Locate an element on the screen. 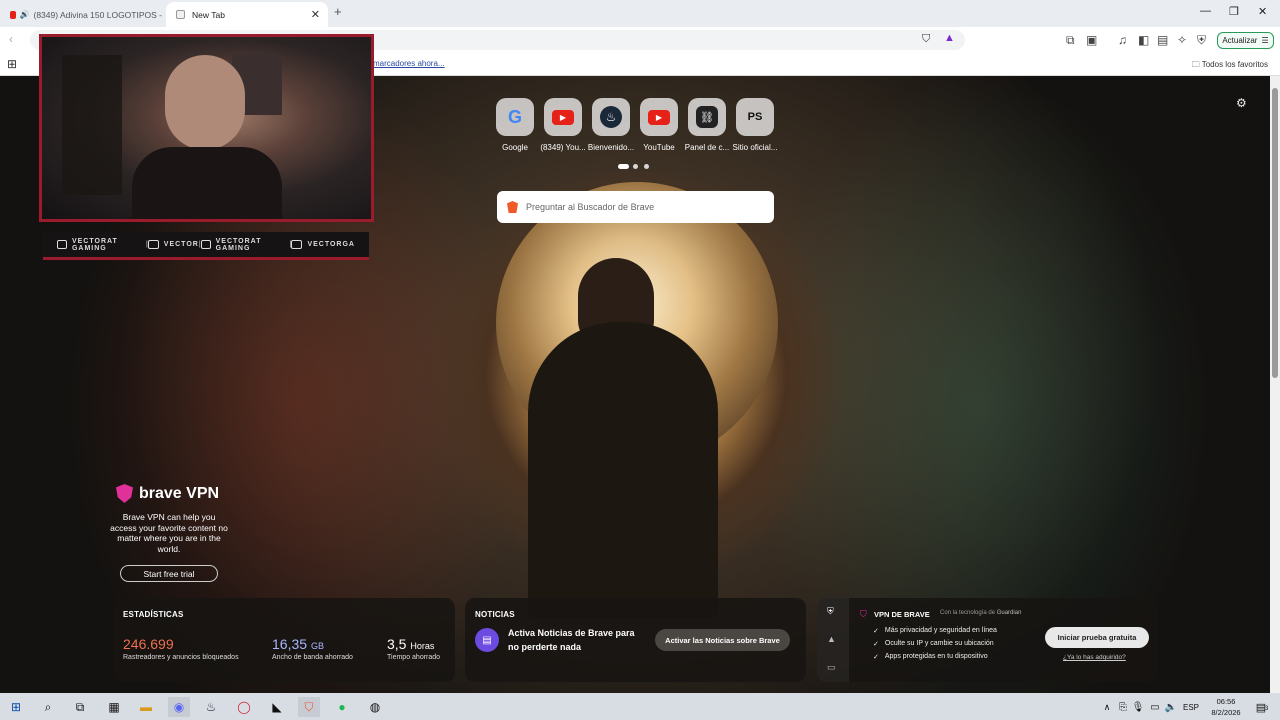 This screenshot has width=1280, height=720. instagram-icon is located at coordinates (297, 244).